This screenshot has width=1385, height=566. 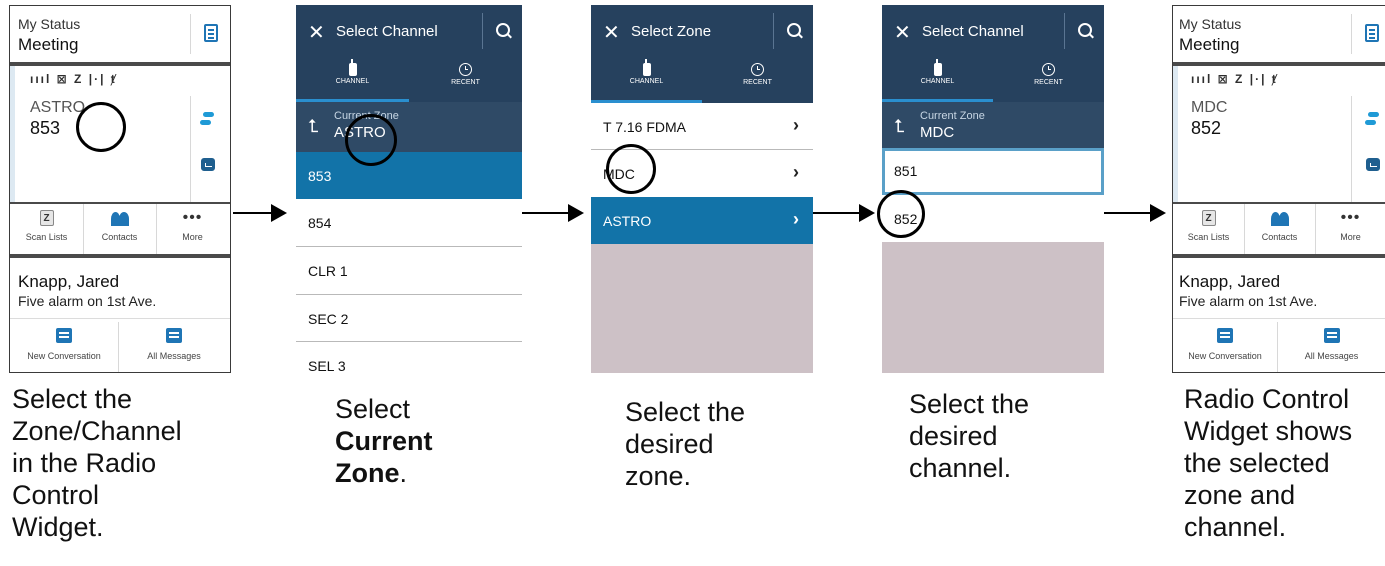 I want to click on channel-row: SEC 2, so click(x=409, y=318).